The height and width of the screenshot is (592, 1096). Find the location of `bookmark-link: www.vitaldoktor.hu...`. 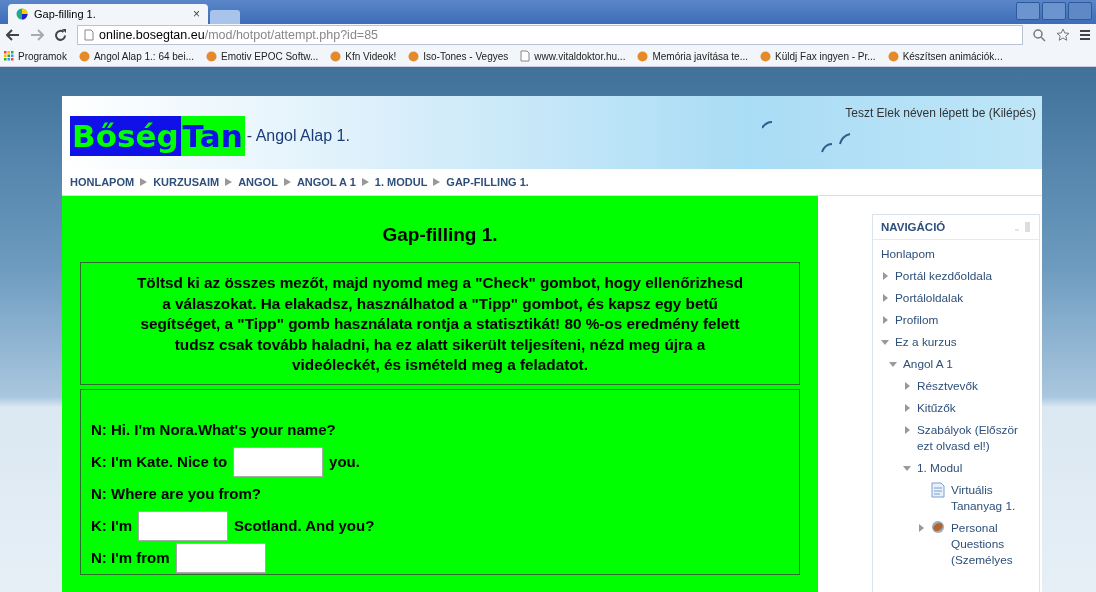

bookmark-link: www.vitaldoktor.hu... is located at coordinates (573, 56).